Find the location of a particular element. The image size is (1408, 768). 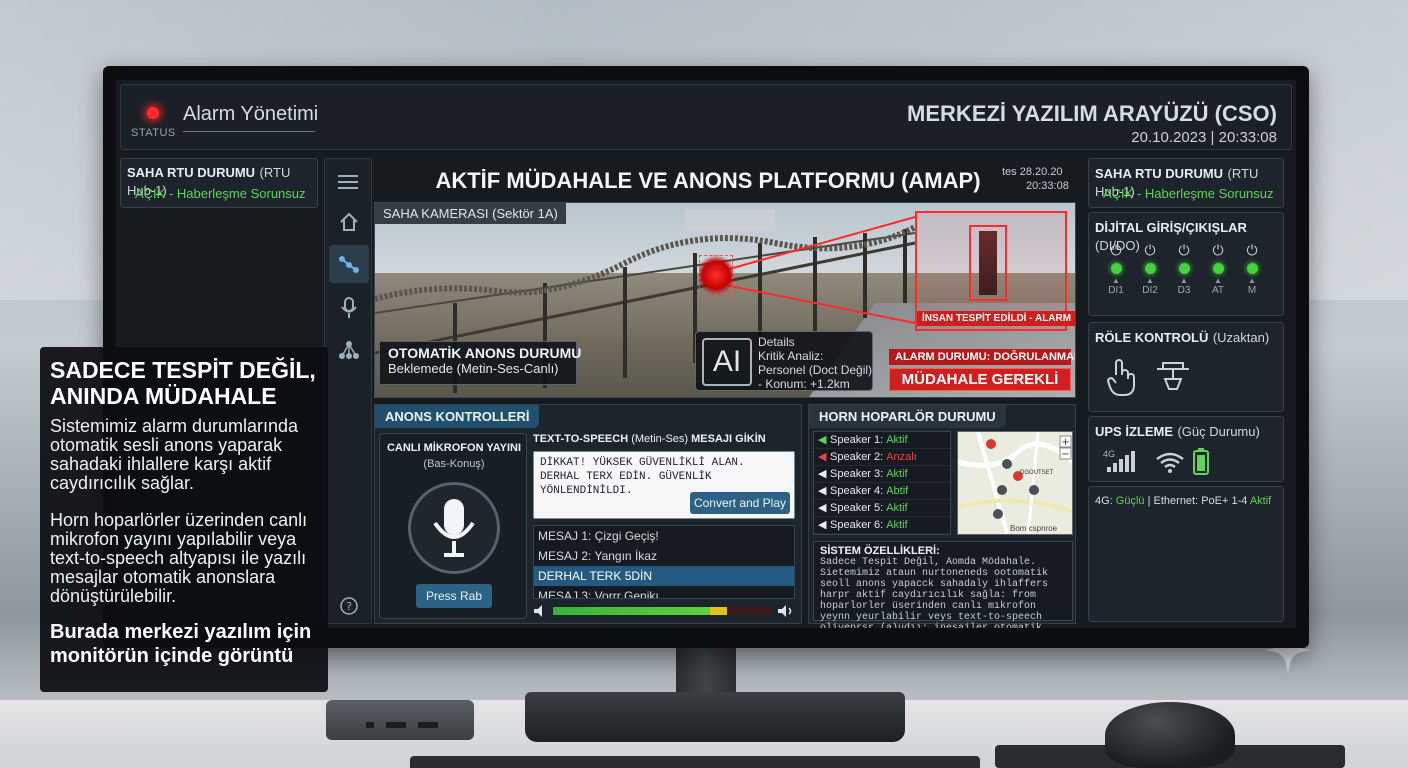

speaker-row: ◀ Speaker 3: Aktif is located at coordinates (882, 474).